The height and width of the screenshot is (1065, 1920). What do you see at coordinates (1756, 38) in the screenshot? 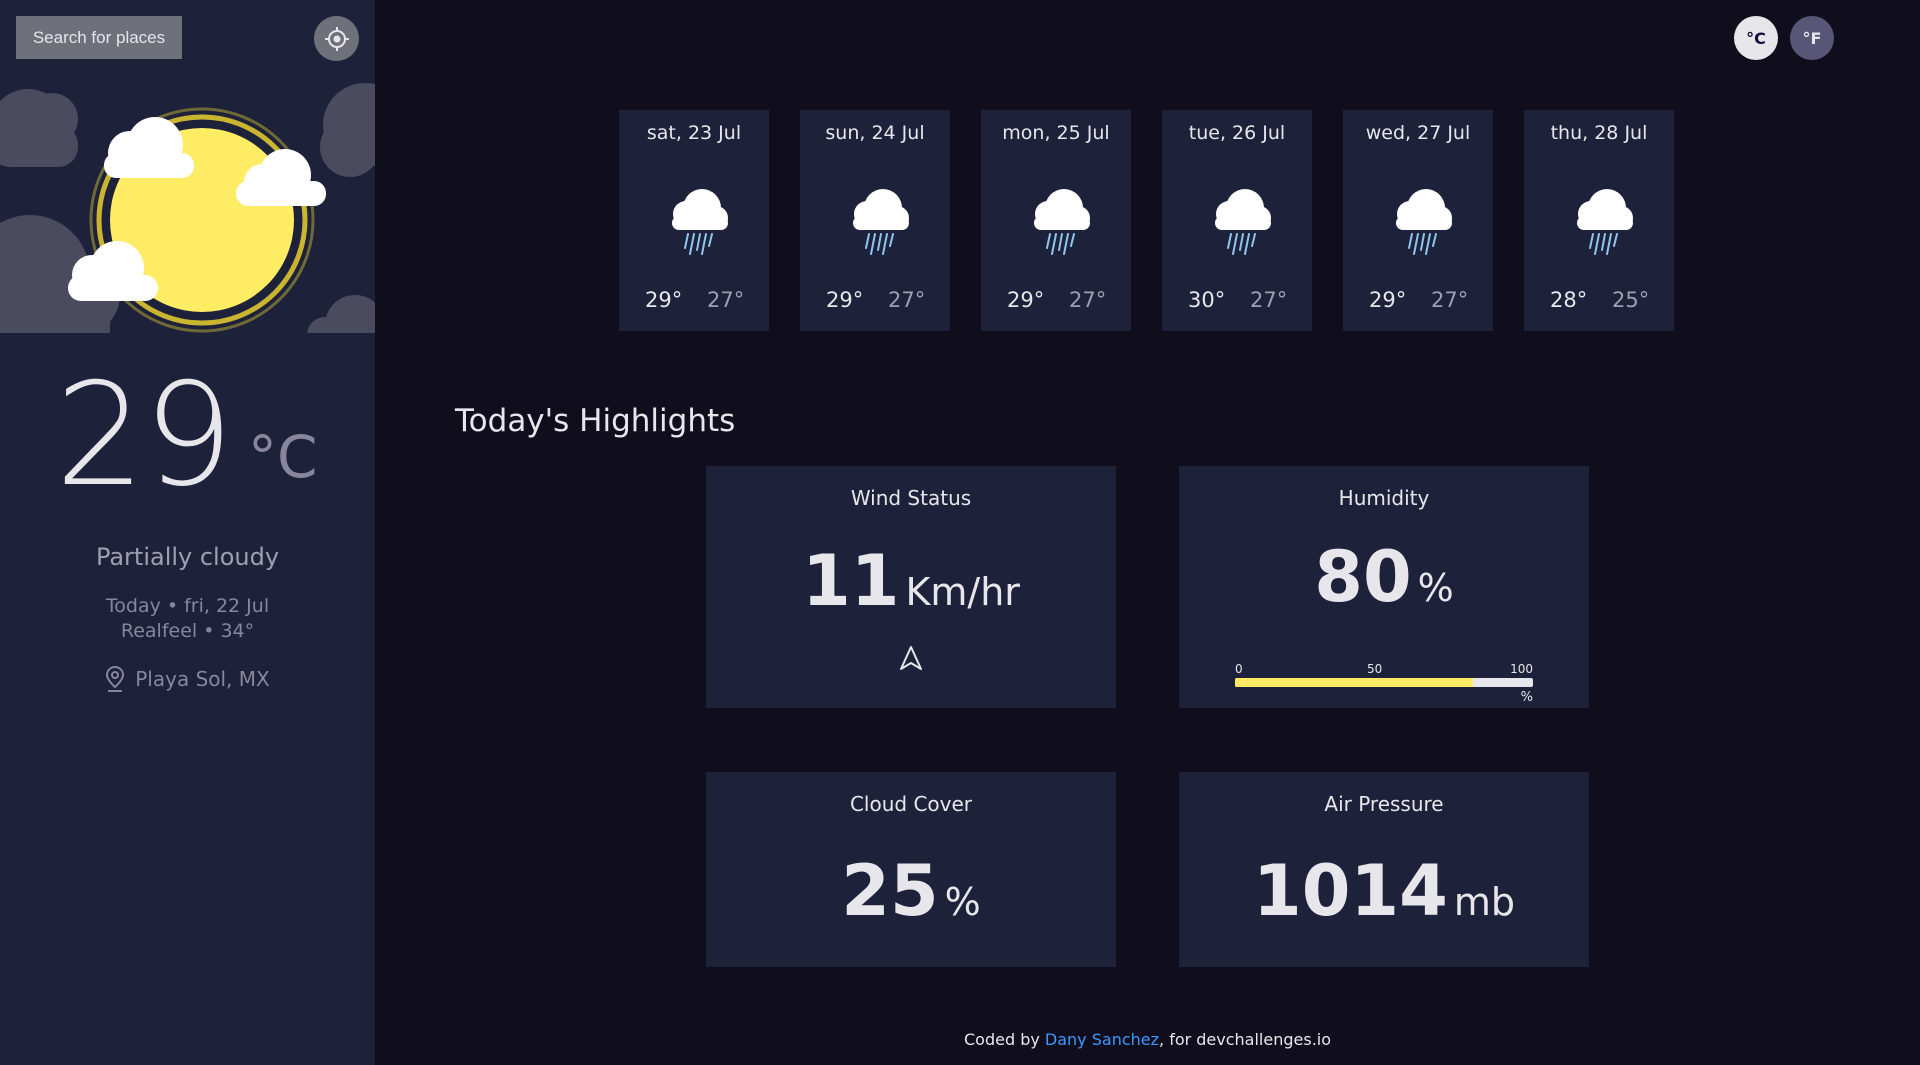
I see `celsius-button: °C` at bounding box center [1756, 38].